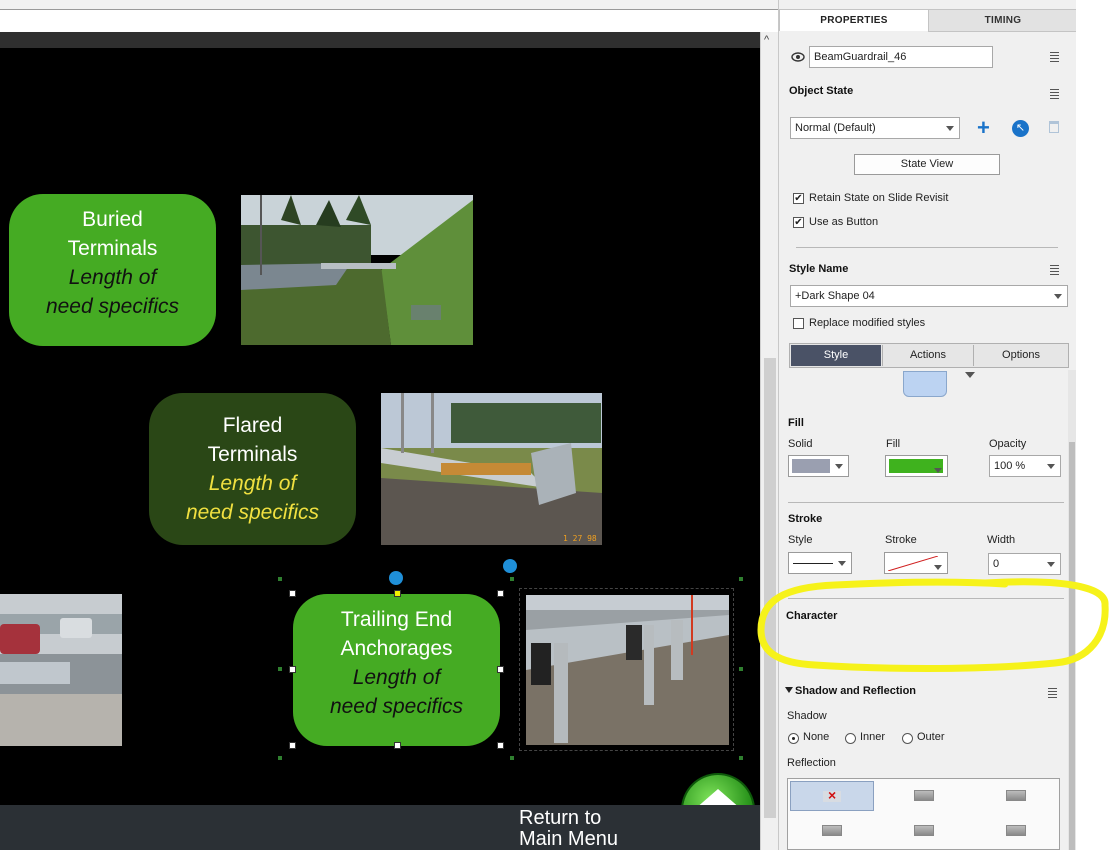  I want to click on tab-timing: TIMING, so click(1003, 20).